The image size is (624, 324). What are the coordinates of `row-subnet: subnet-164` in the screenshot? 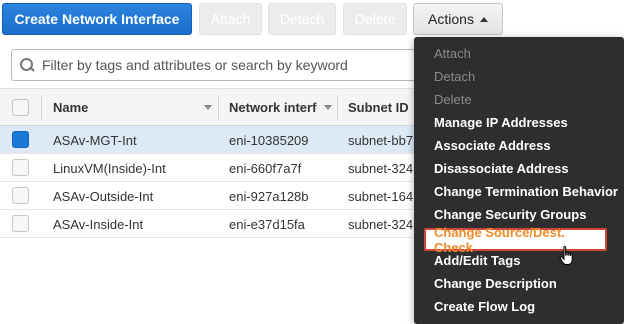 It's located at (381, 196).